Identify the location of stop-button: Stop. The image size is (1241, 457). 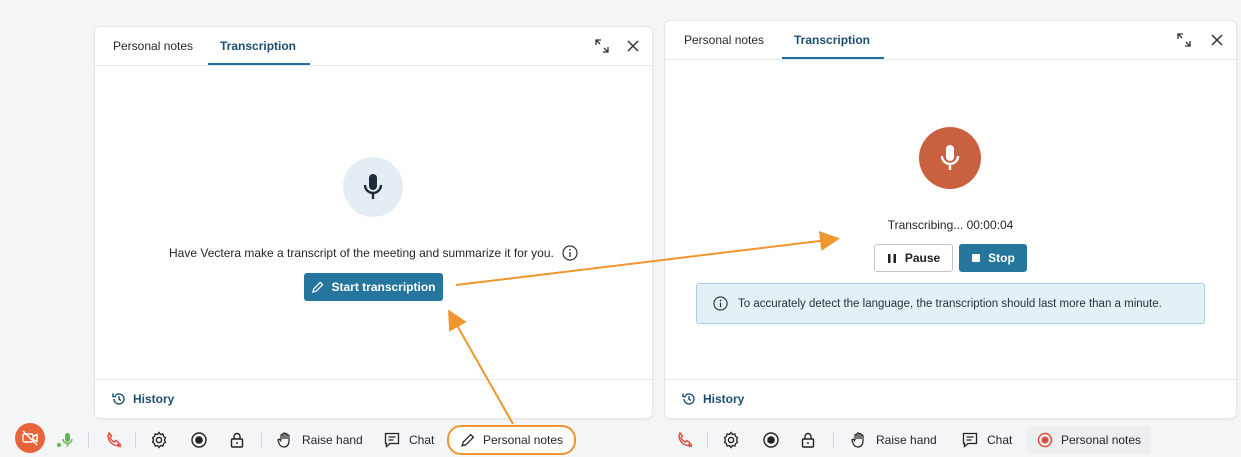
(993, 258).